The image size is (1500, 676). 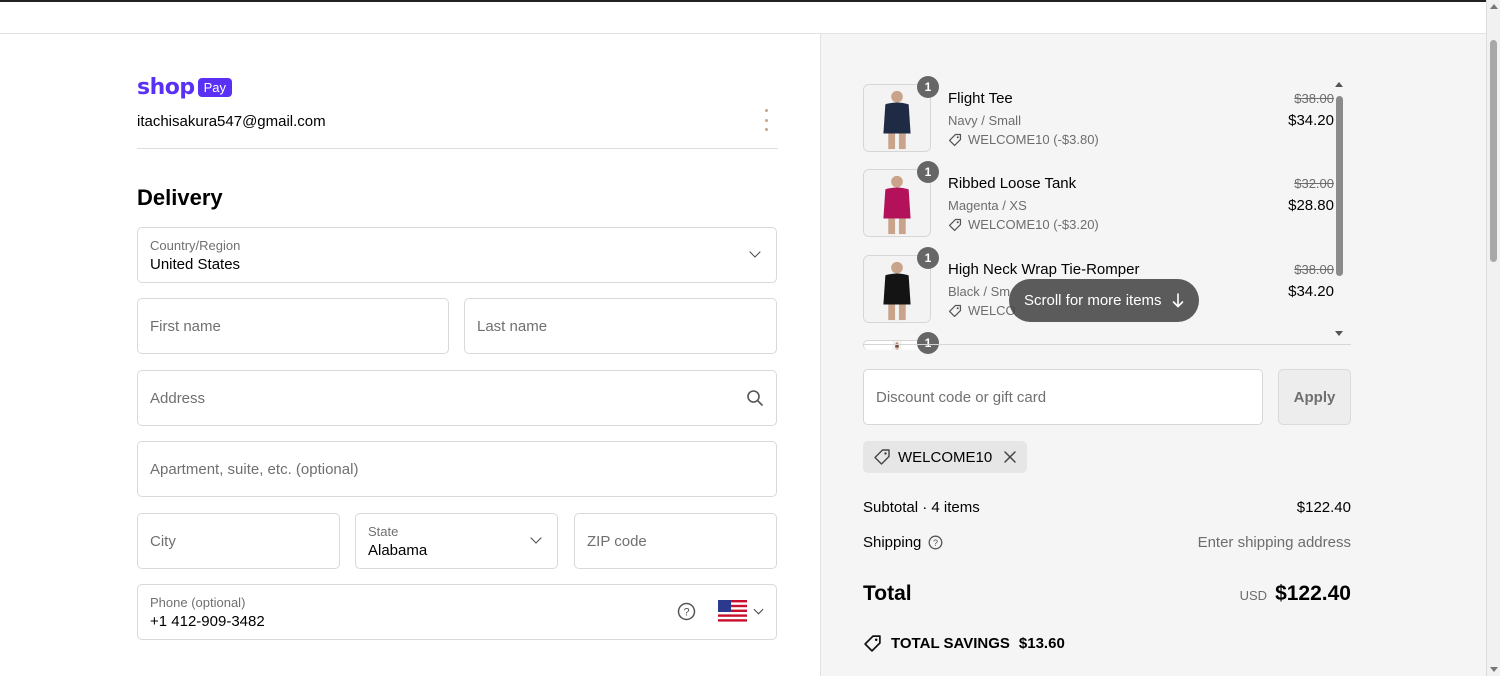 What do you see at coordinates (1044, 269) in the screenshot?
I see `product-name: High Neck Wrap Tie-Romper` at bounding box center [1044, 269].